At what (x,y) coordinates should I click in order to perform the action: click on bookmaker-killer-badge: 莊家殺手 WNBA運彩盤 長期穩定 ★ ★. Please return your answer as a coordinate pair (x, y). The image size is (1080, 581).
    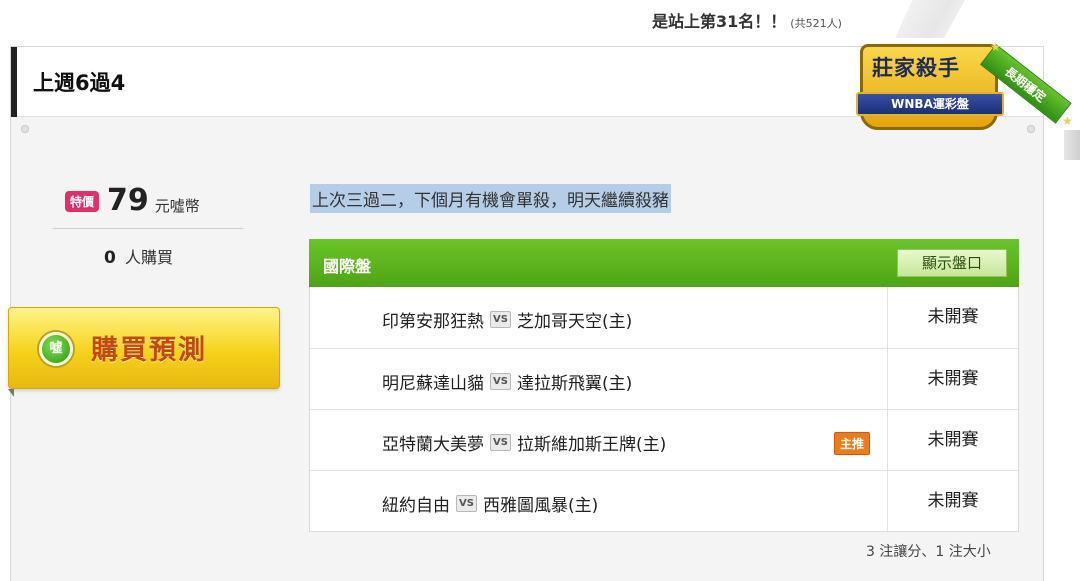
    Looking at the image, I should click on (965, 91).